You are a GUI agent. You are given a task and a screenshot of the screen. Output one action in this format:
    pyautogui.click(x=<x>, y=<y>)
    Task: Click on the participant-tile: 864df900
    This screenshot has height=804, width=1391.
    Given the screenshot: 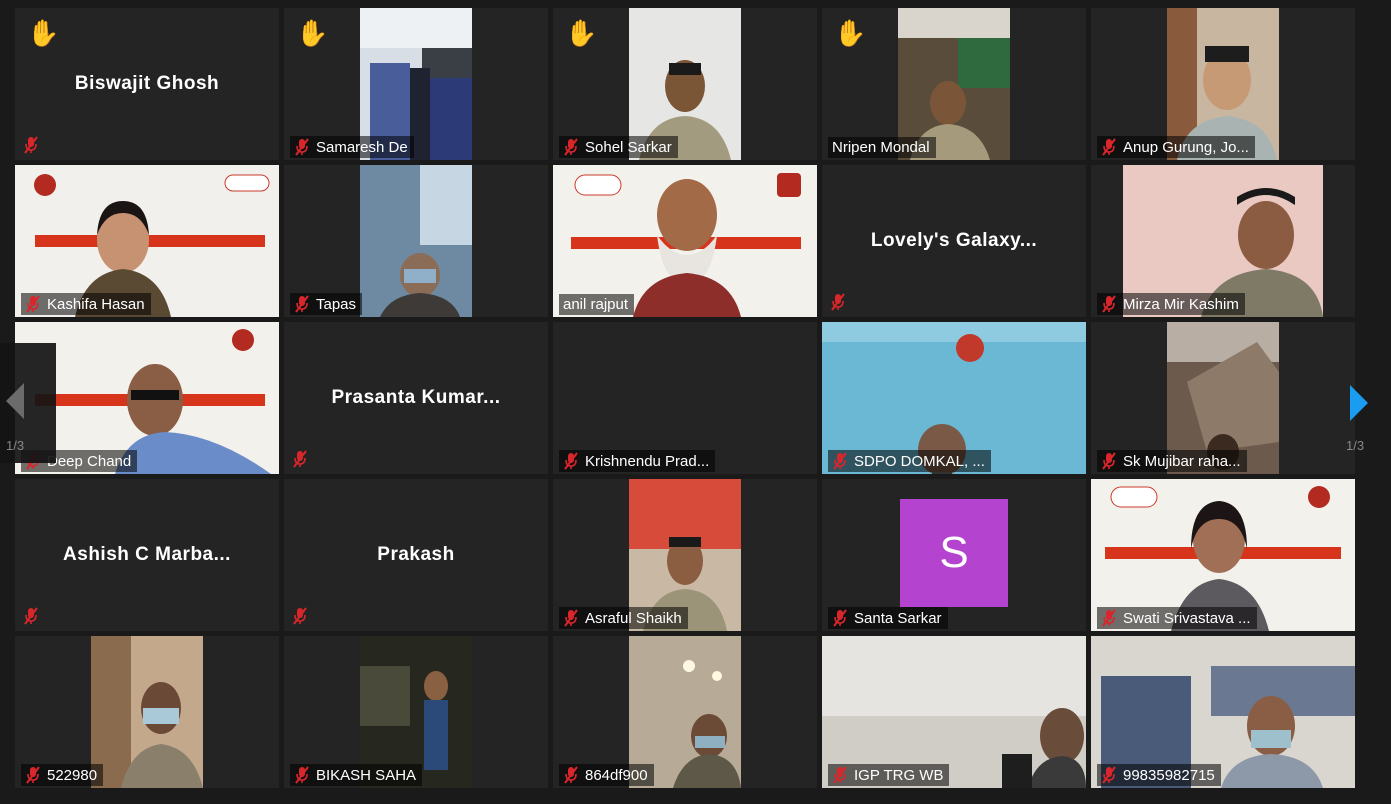 What is the action you would take?
    pyautogui.click(x=685, y=712)
    